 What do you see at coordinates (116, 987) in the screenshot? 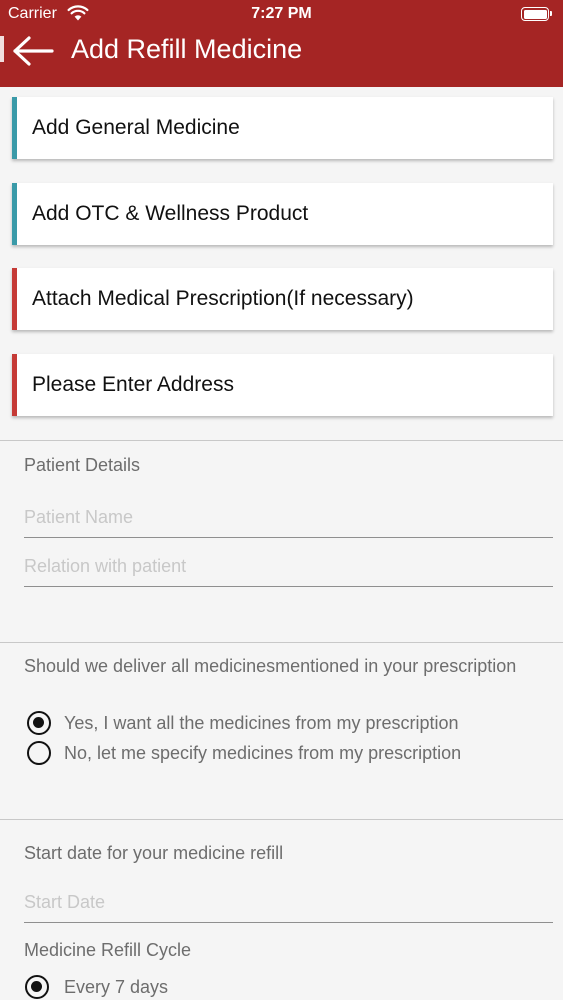
I see `radio-label: Every 7 days` at bounding box center [116, 987].